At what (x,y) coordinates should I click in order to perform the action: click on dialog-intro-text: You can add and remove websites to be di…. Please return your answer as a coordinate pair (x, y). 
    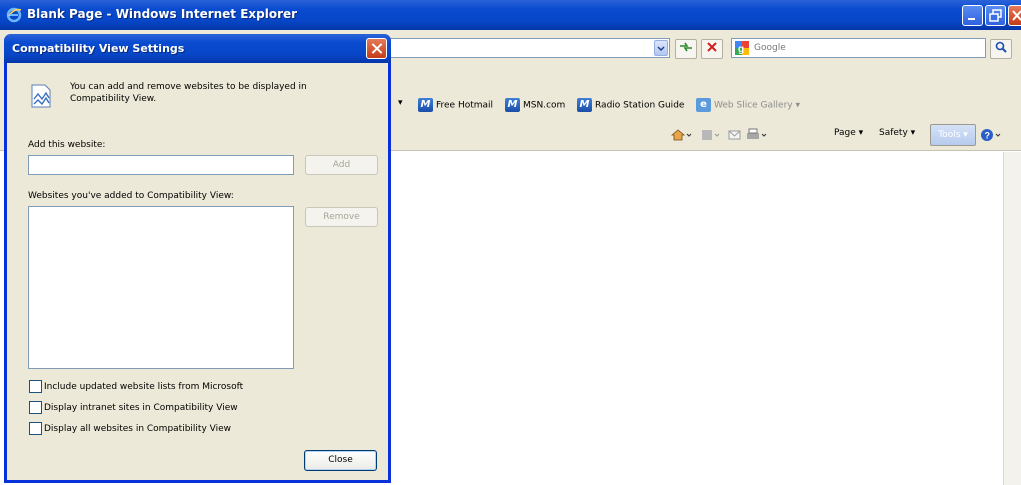
    Looking at the image, I should click on (188, 93).